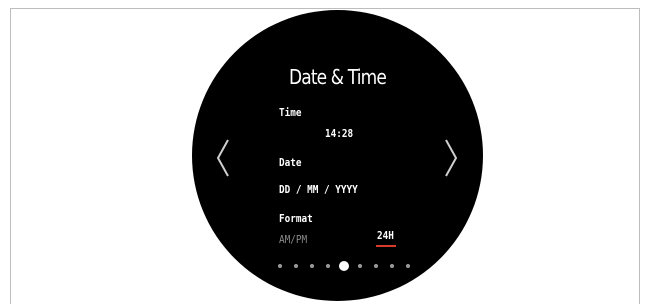  Describe the element at coordinates (339, 133) in the screenshot. I see `time-value: 14:28` at that location.